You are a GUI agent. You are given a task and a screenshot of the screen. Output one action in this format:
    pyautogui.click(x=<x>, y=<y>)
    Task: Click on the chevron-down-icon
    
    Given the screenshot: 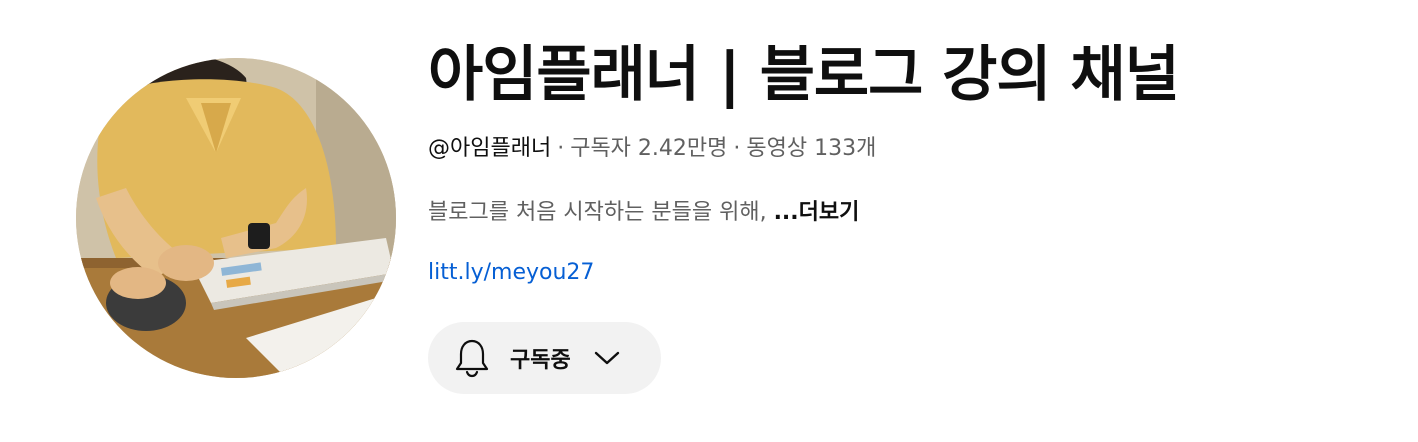 What is the action you would take?
    pyautogui.click(x=606, y=358)
    